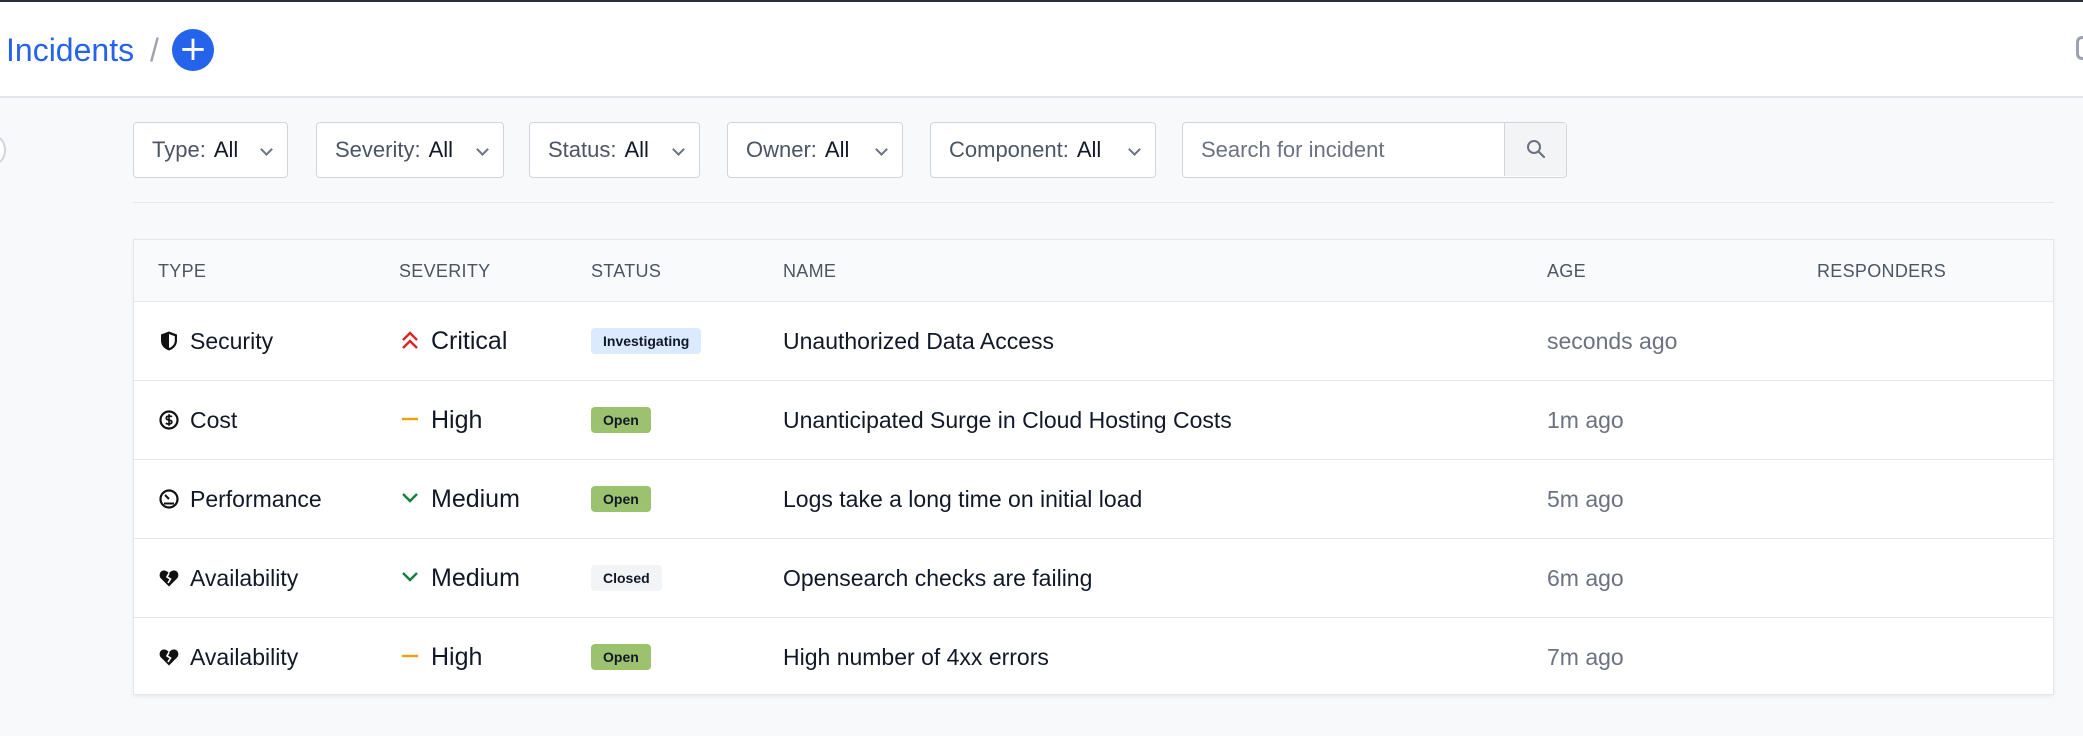 This screenshot has height=736, width=2083. I want to click on status-badge: Closed, so click(626, 577).